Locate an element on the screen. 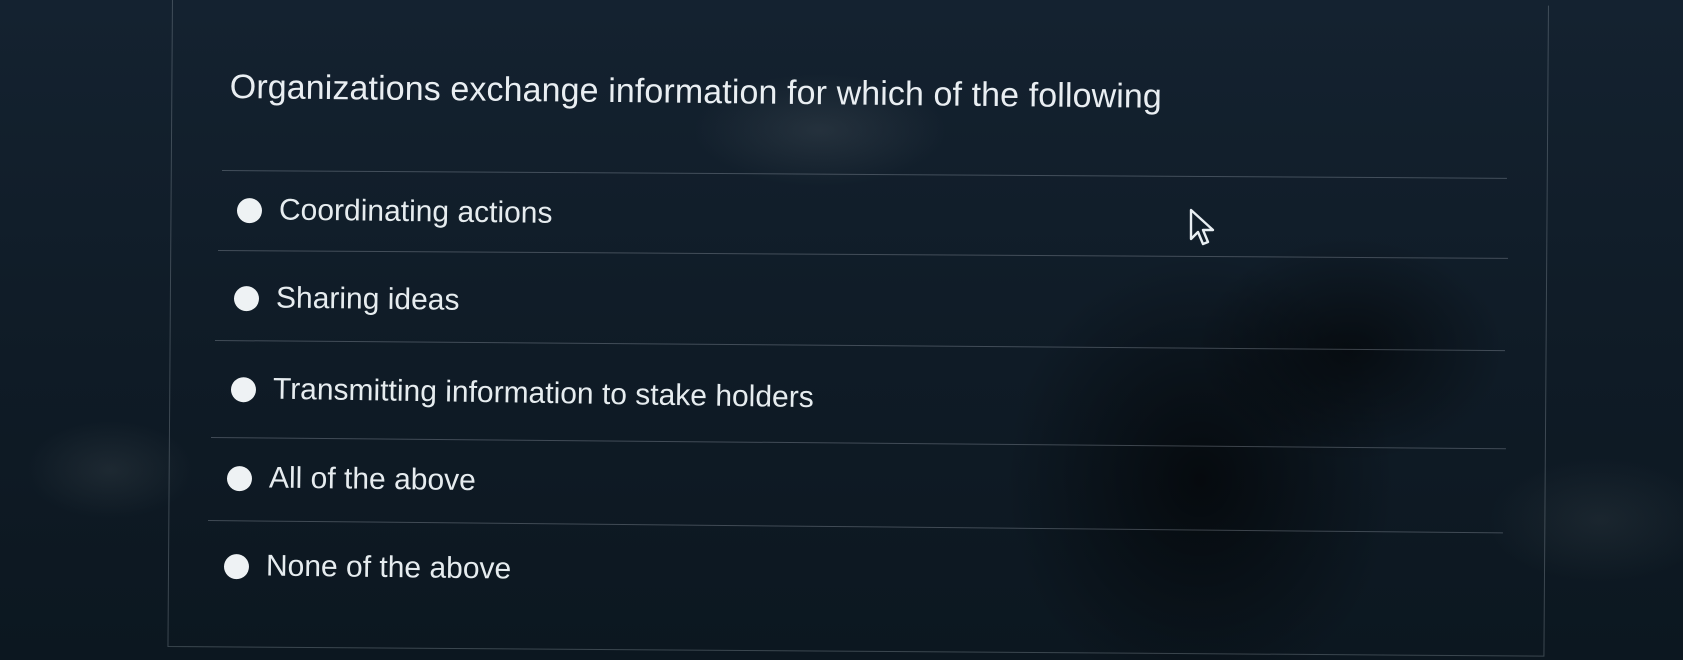 The image size is (1683, 660). option-label: Coordinating actions is located at coordinates (415, 211).